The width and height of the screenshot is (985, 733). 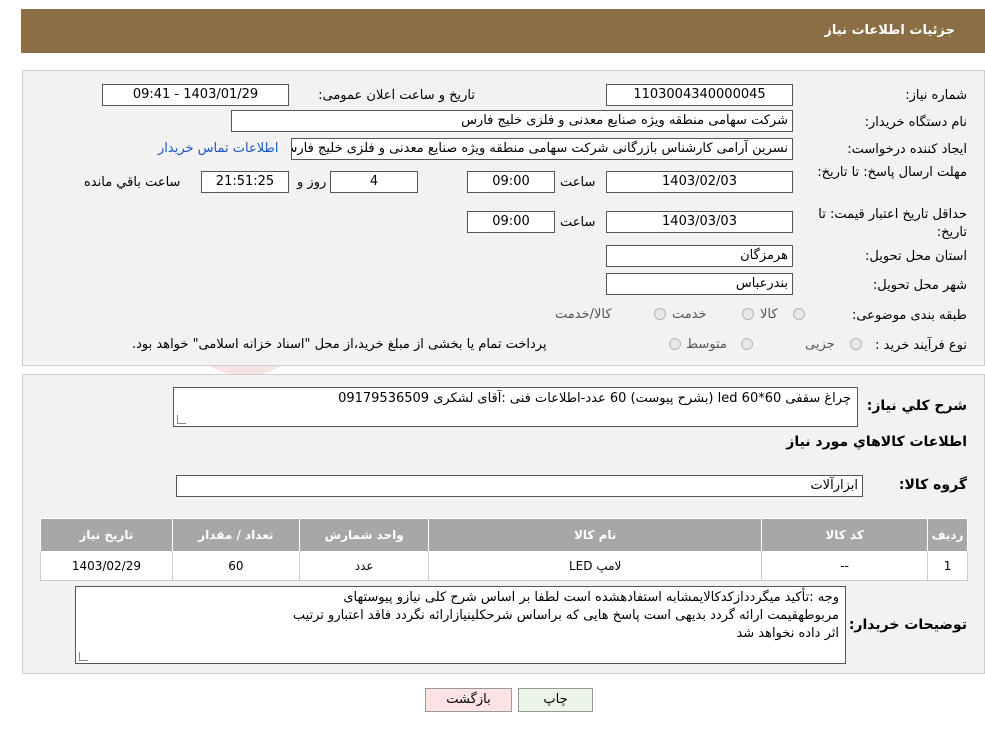 I want to click on city-field: بندرعباس, so click(x=699, y=284).